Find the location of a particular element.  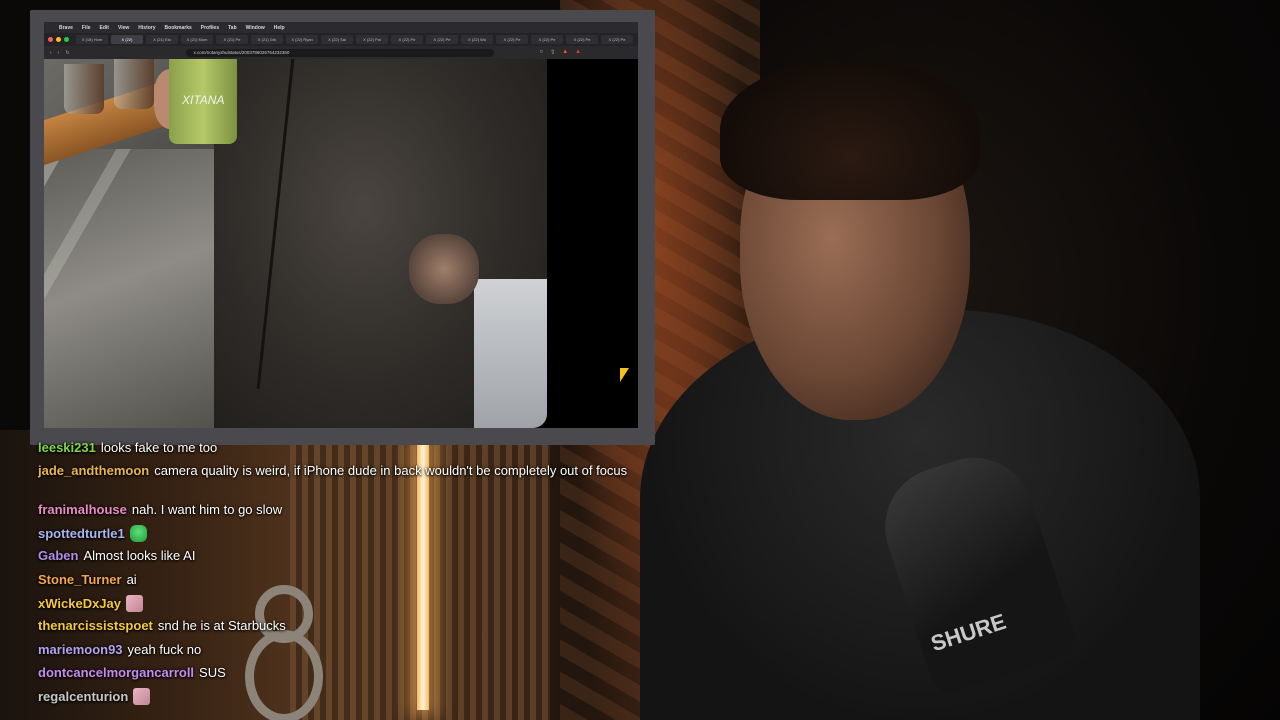

chat-text: yeah fuck no is located at coordinates (164, 649).